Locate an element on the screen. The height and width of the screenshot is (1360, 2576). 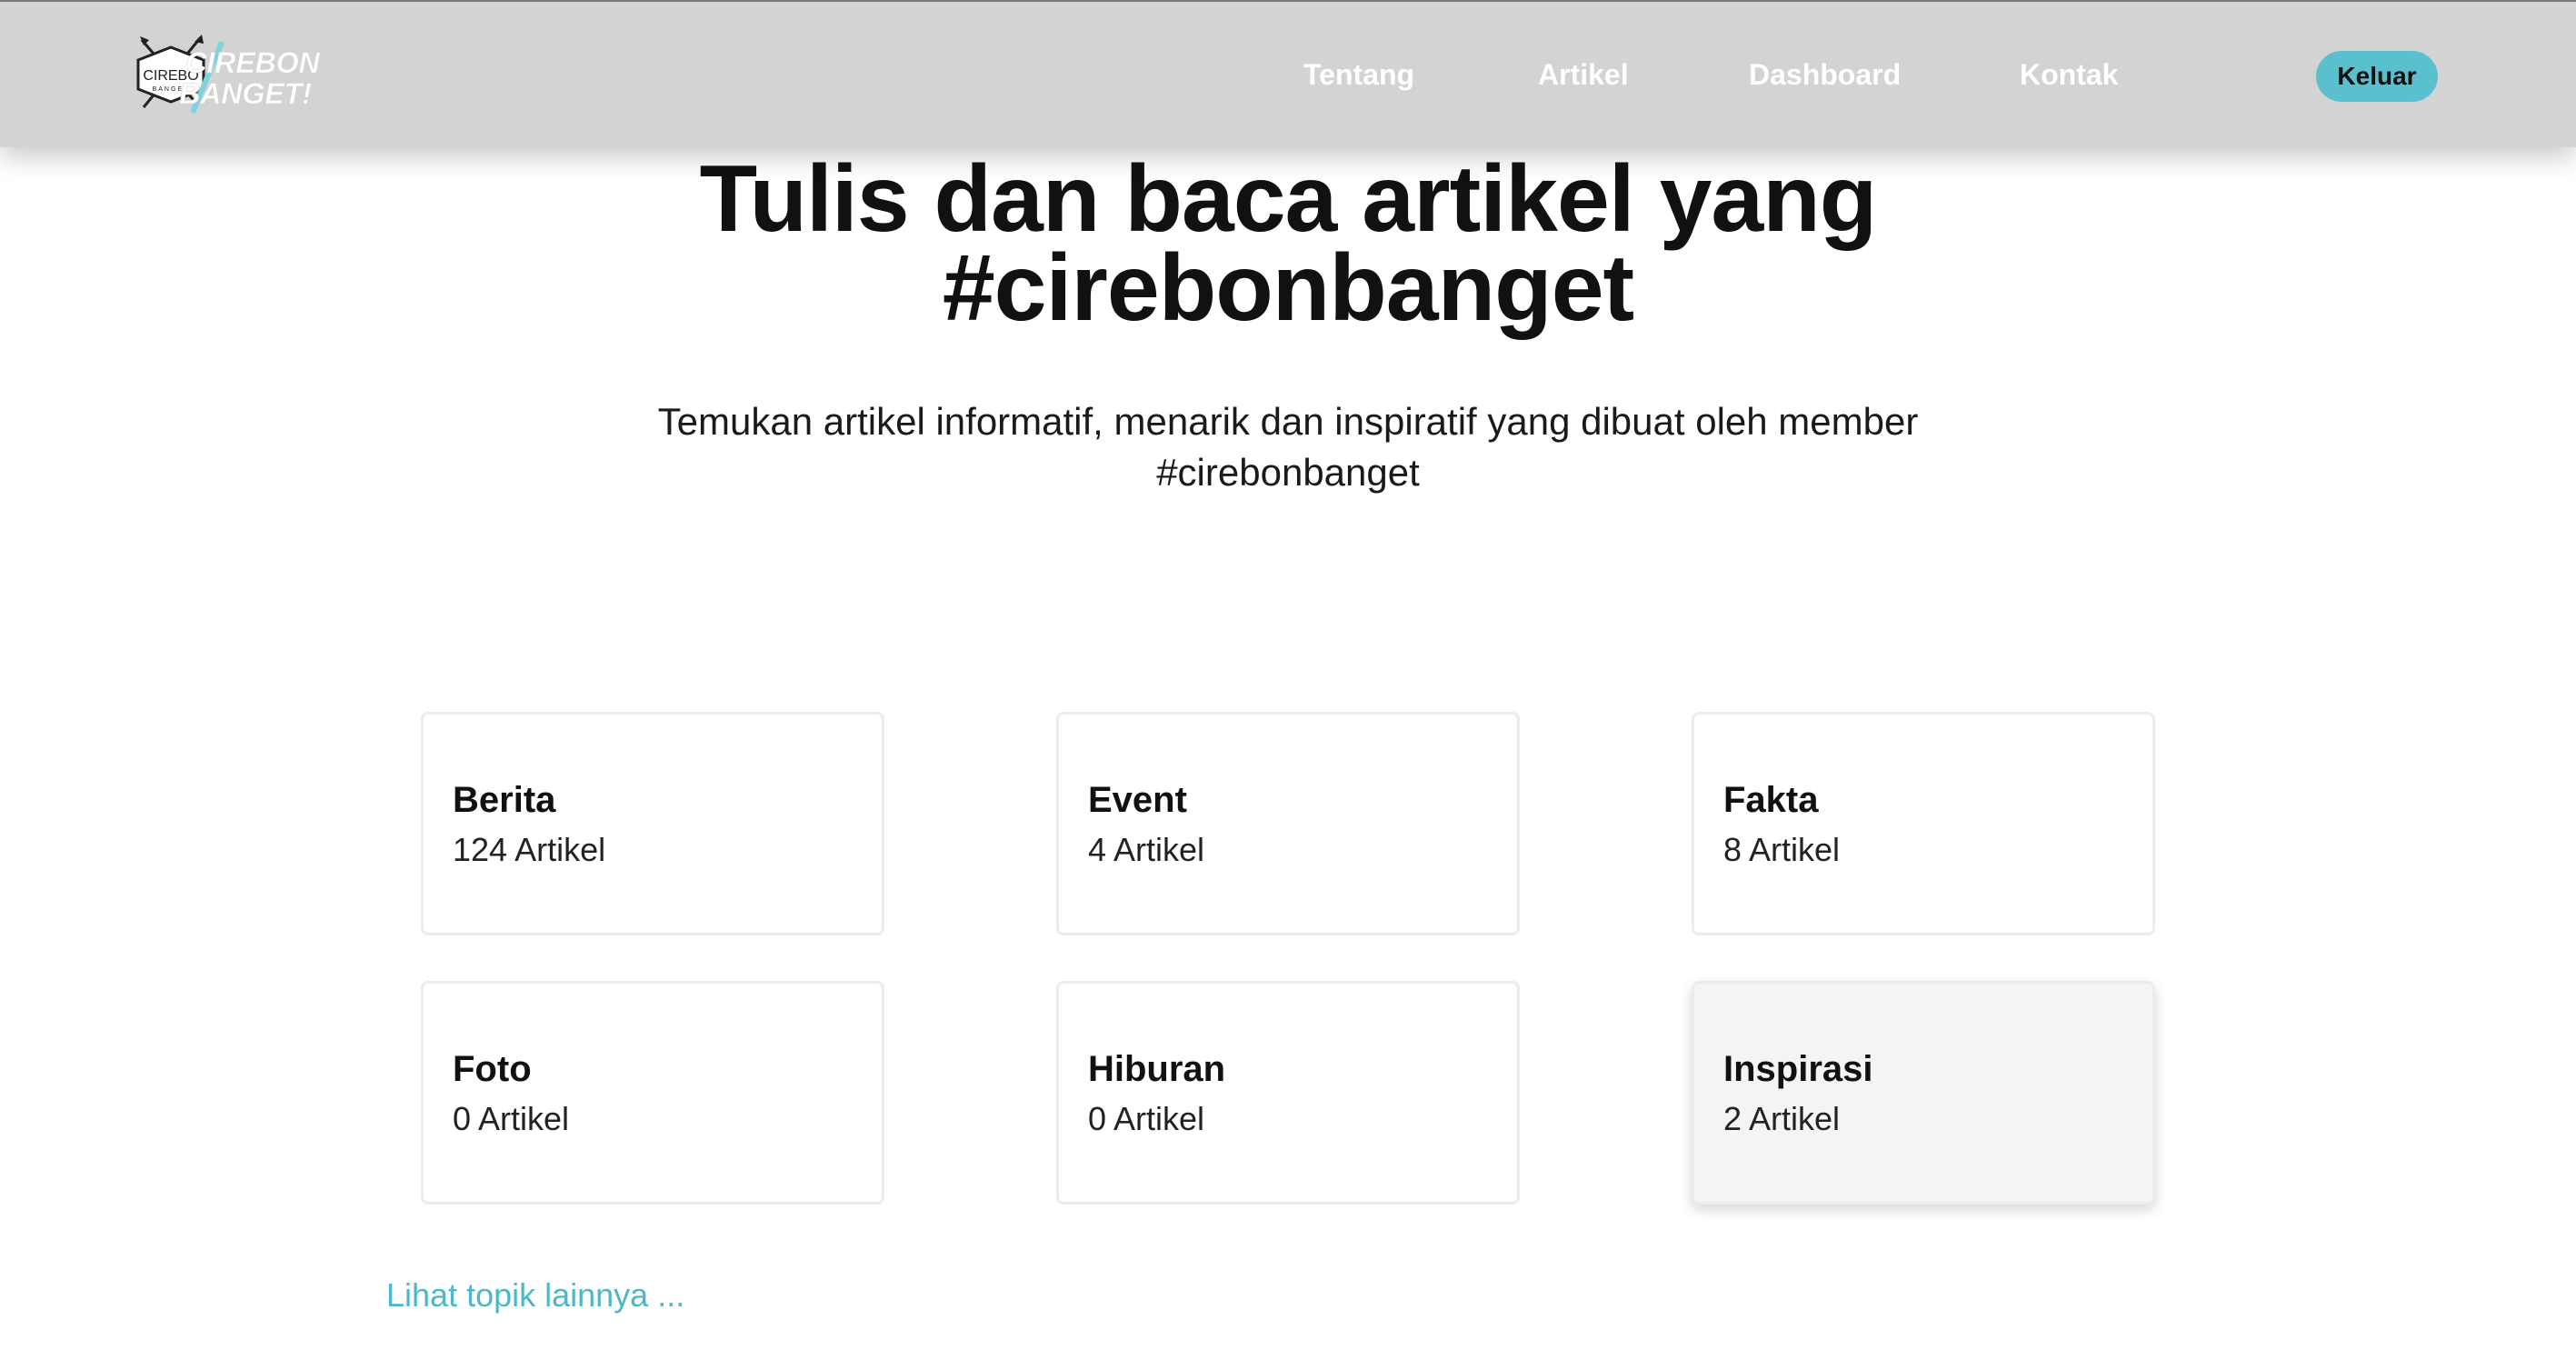
category-card-event: Event 4 Artikel is located at coordinates (1288, 823).